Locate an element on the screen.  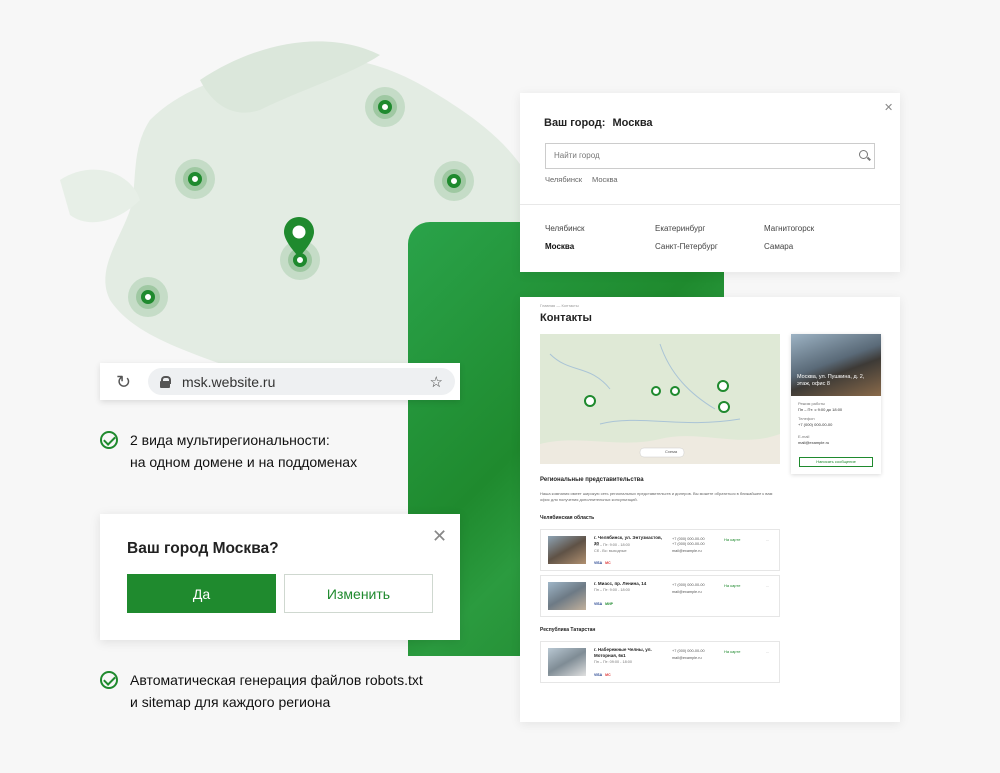
breadcrumb: Главная — Контакты is located at coordinates (559, 305).